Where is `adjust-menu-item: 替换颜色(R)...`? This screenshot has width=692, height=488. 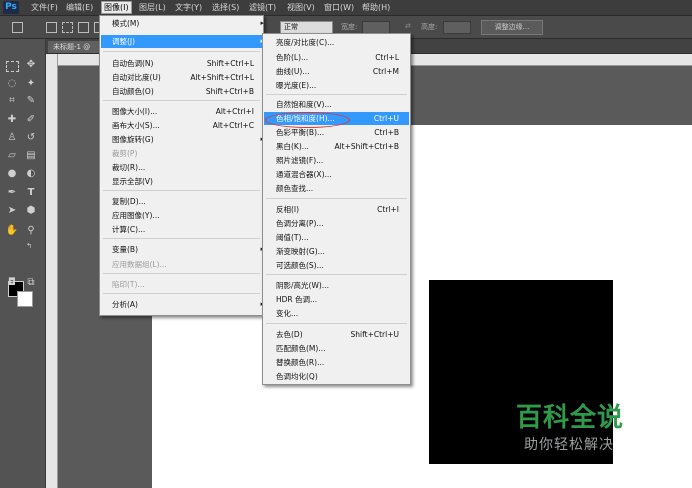 adjust-menu-item: 替换颜色(R)... is located at coordinates (337, 362).